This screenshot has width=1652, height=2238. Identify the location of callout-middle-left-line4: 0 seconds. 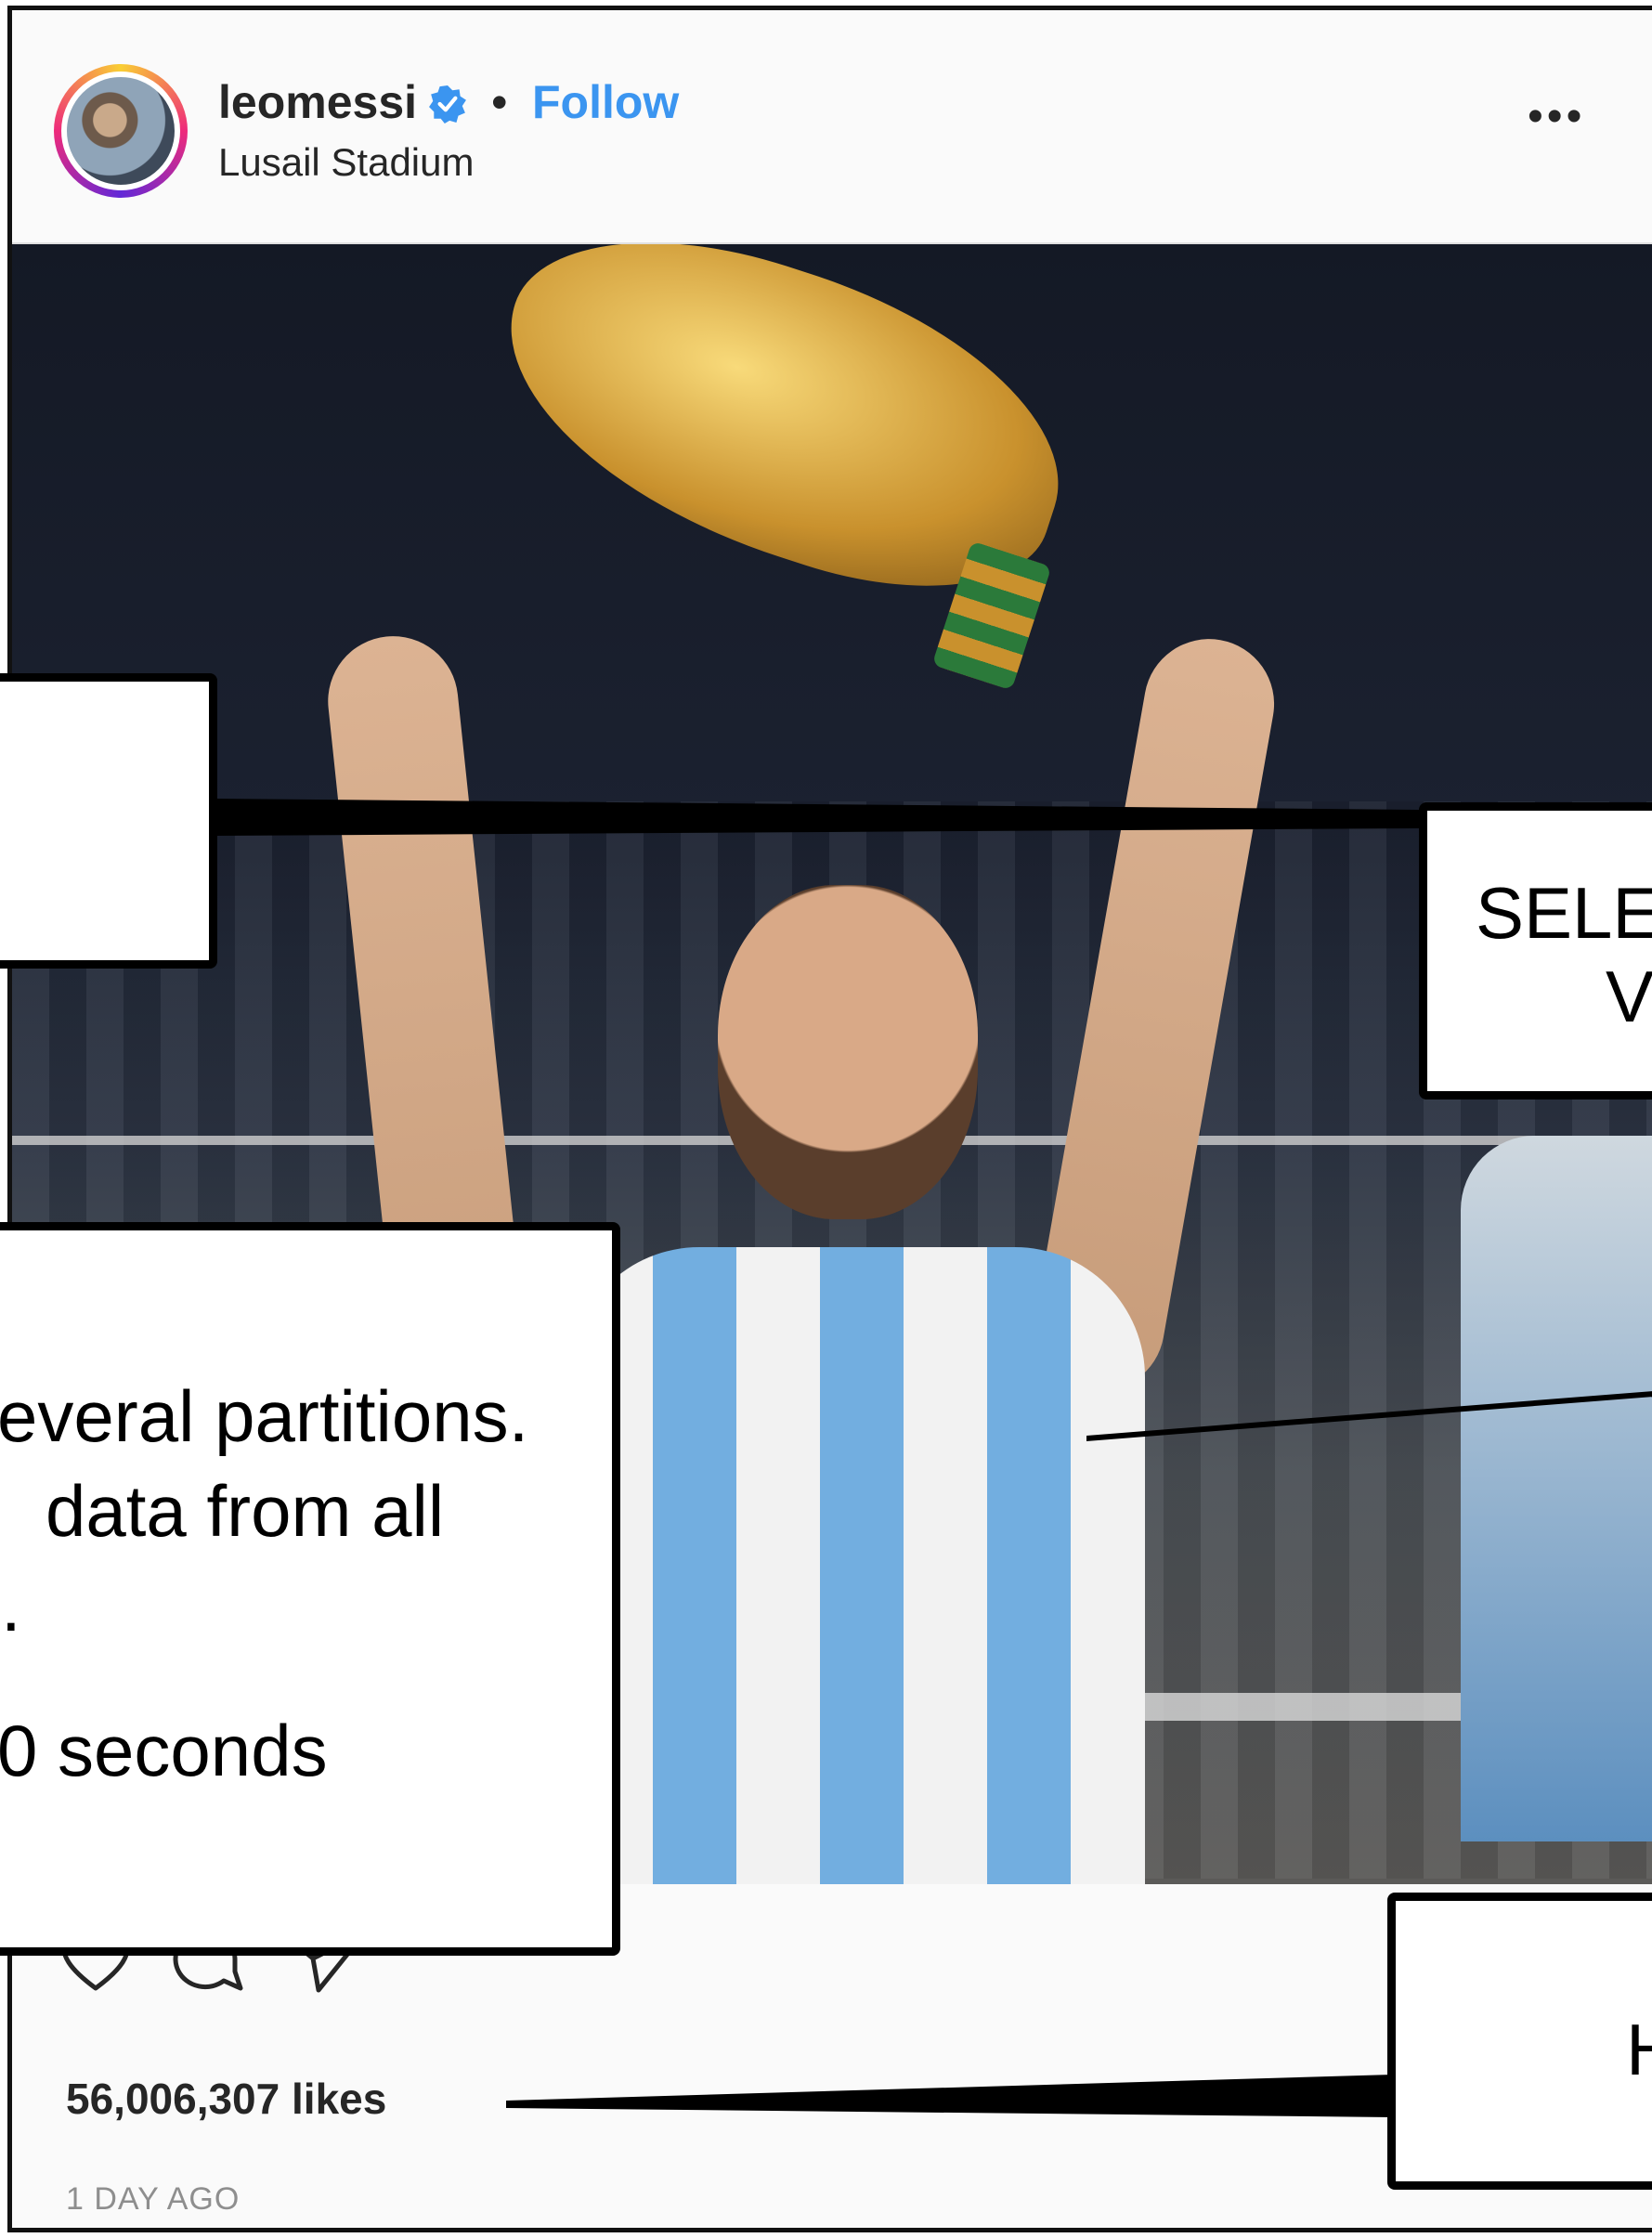
(164, 1750).